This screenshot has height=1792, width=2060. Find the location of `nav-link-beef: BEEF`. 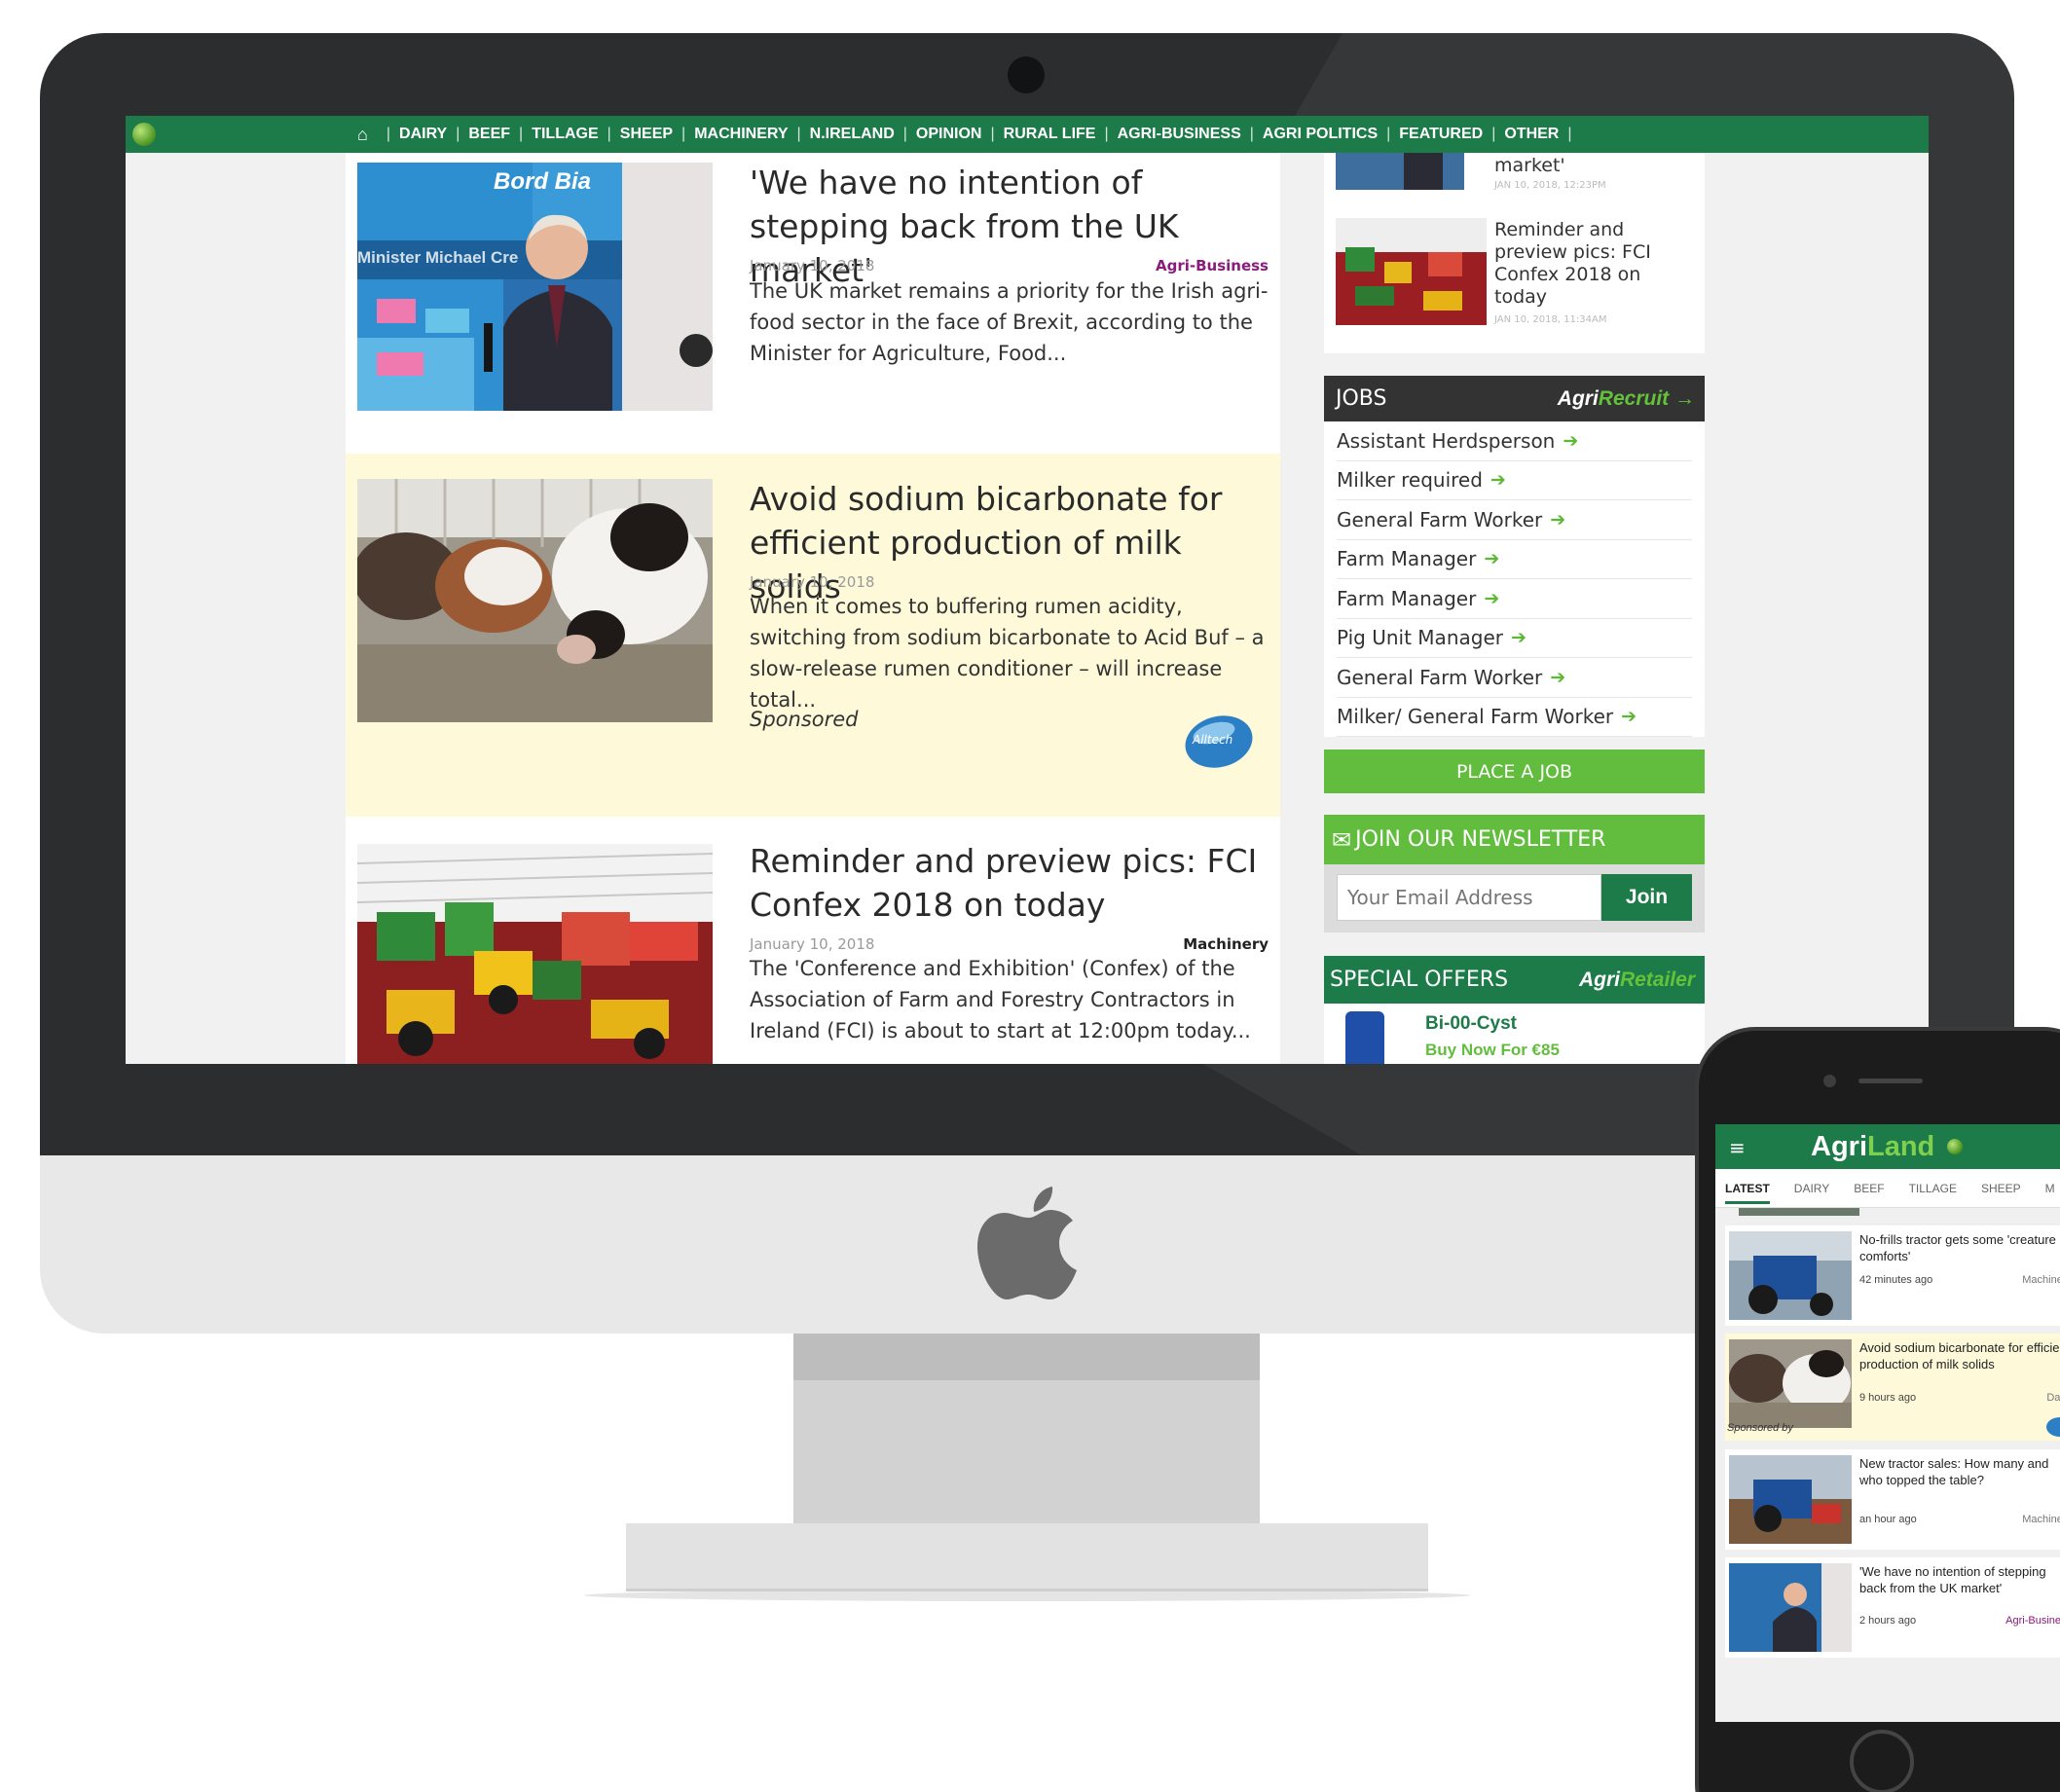

nav-link-beef: BEEF is located at coordinates (489, 134).